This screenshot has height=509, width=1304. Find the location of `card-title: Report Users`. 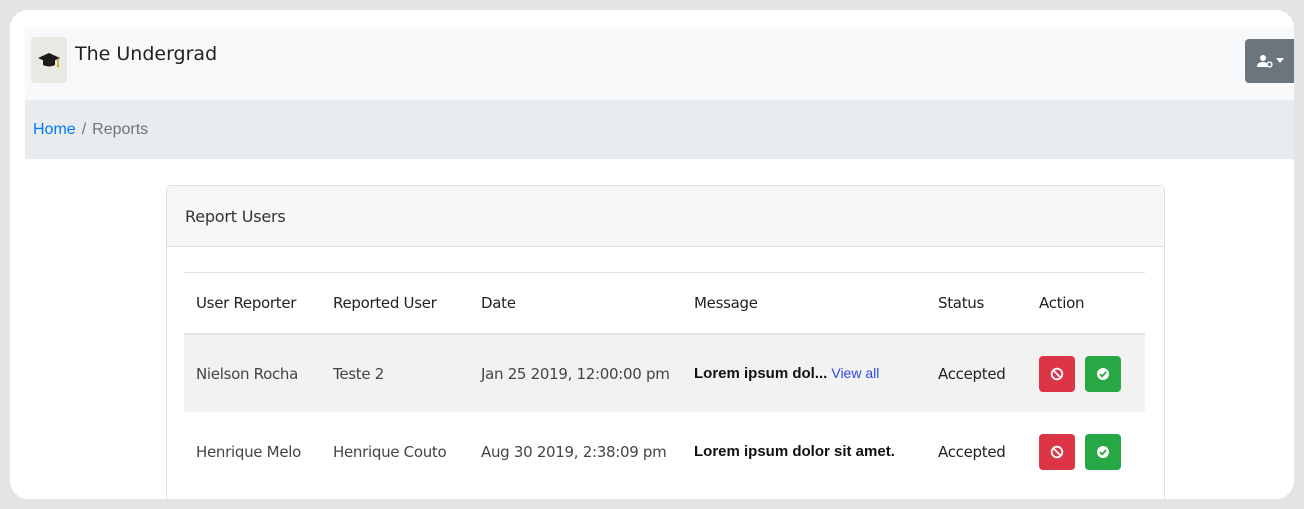

card-title: Report Users is located at coordinates (665, 216).